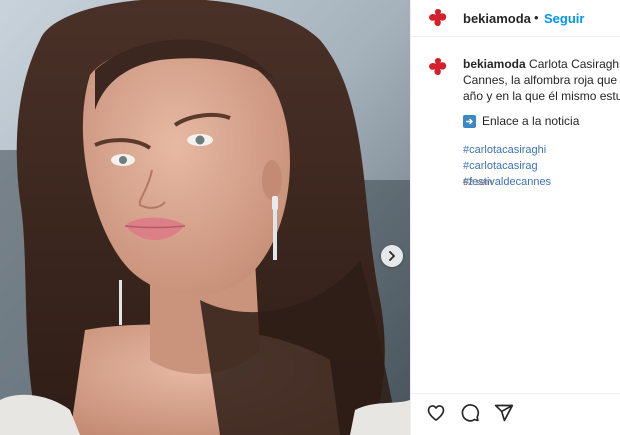 The image size is (620, 435). Describe the element at coordinates (469, 121) in the screenshot. I see `right-arrow-icon` at that location.